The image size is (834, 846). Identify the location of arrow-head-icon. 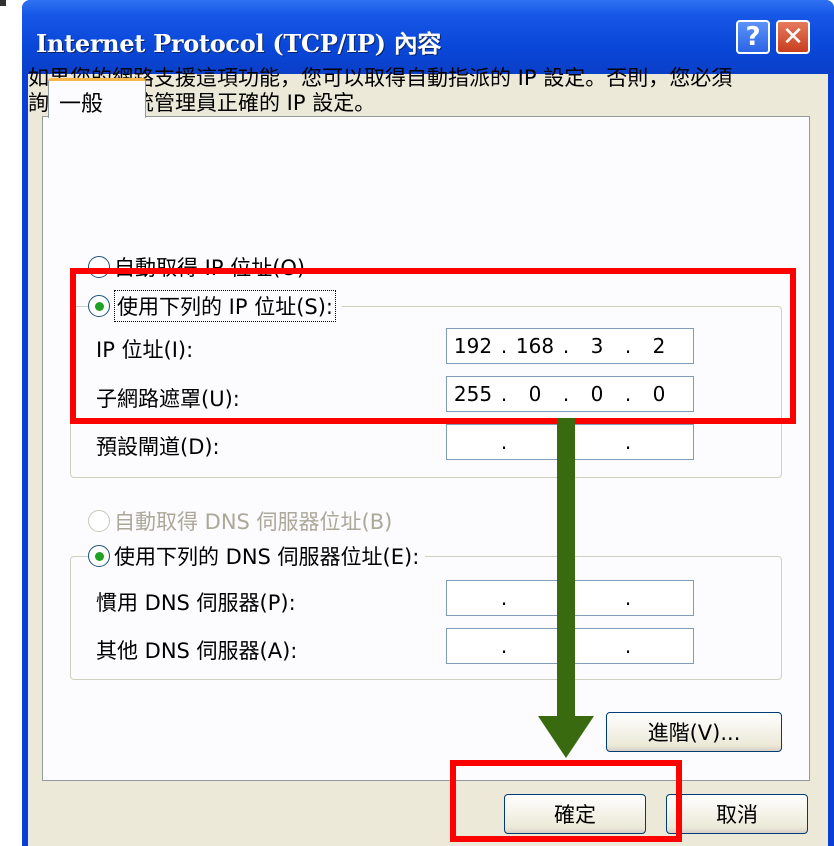
(566, 737).